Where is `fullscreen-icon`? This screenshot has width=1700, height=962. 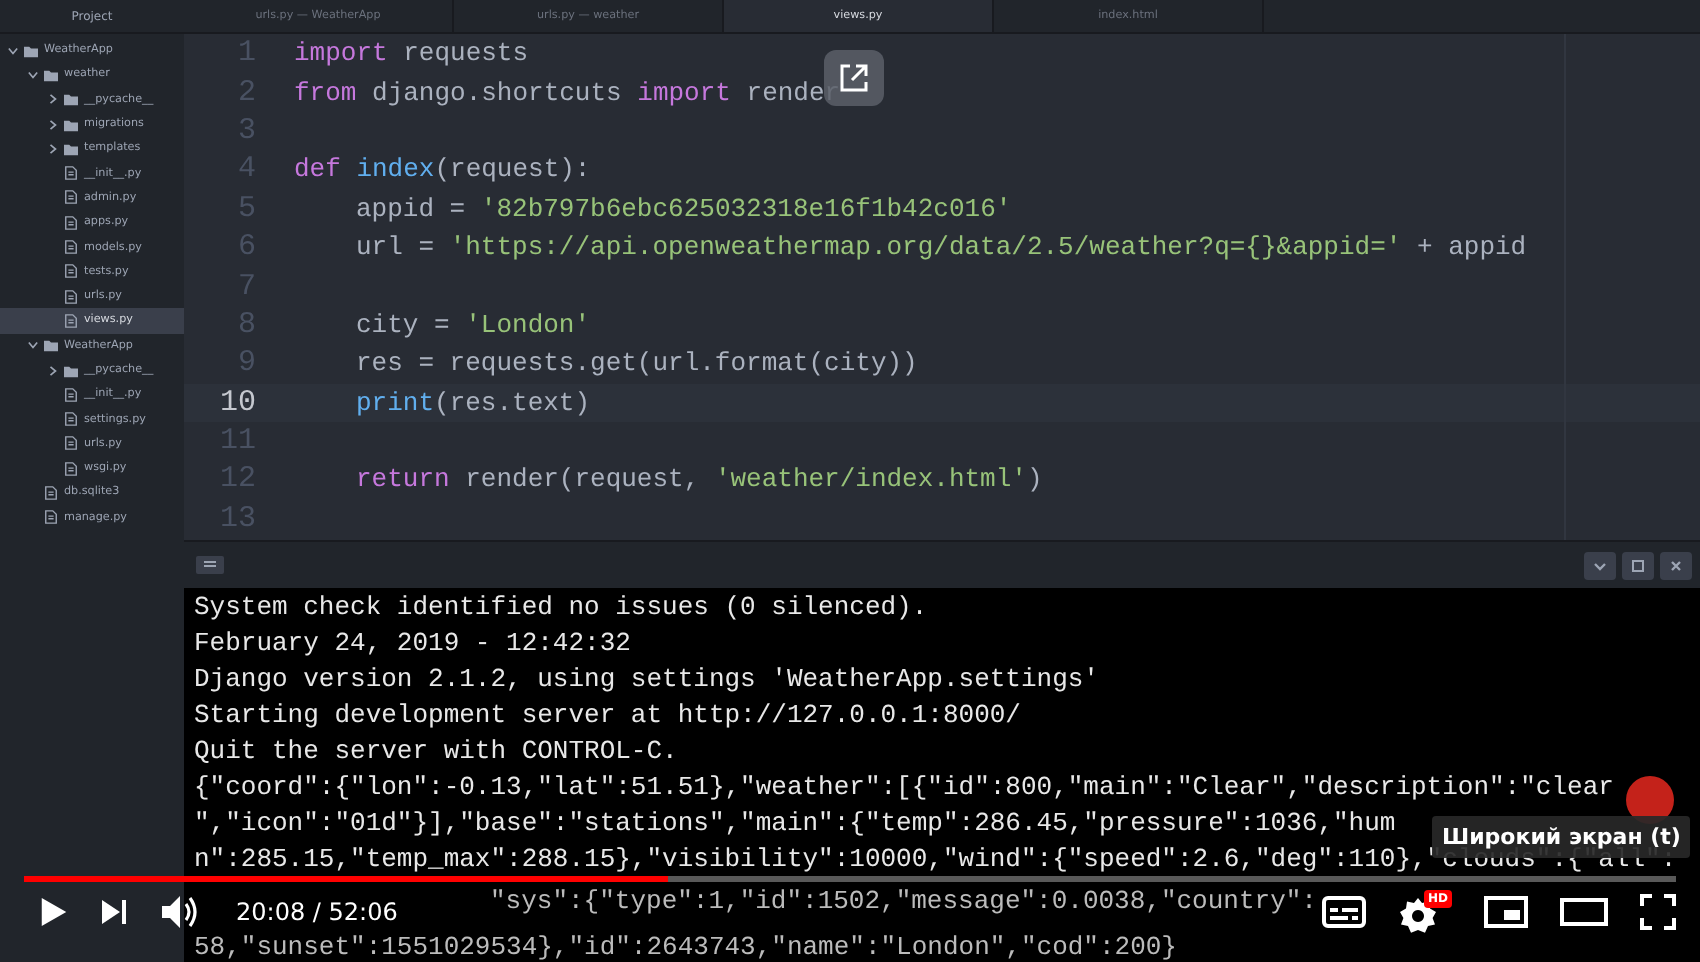
fullscreen-icon is located at coordinates (1658, 912).